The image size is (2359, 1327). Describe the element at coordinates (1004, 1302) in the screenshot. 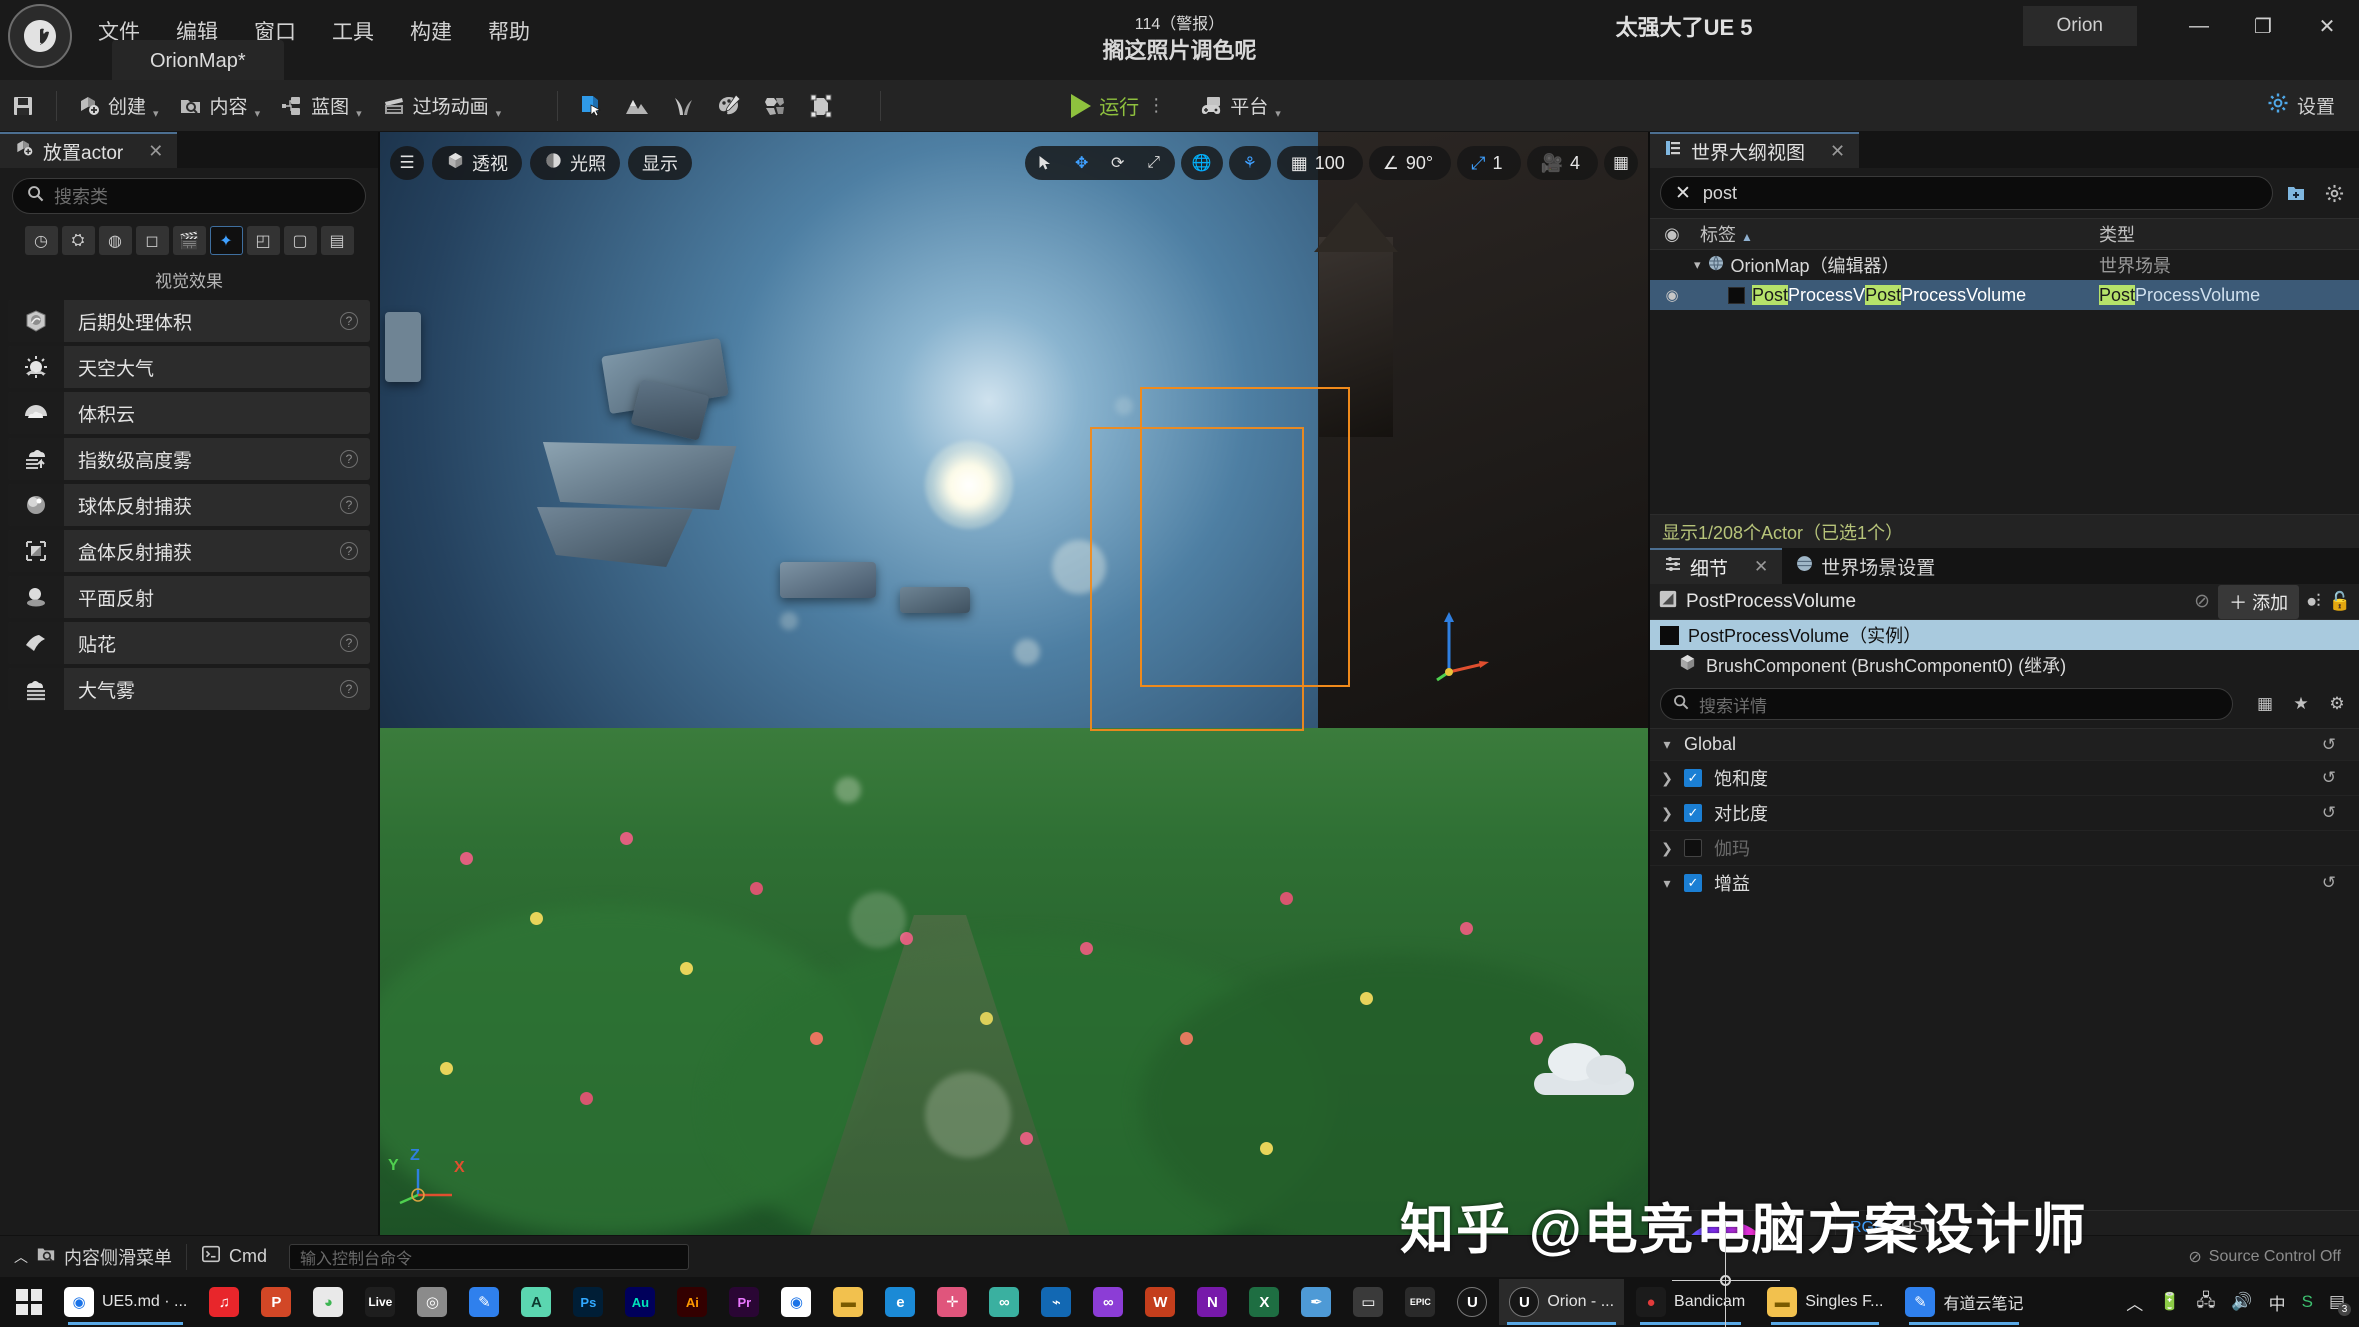

I see `taskbar-item-link: ∞` at that location.